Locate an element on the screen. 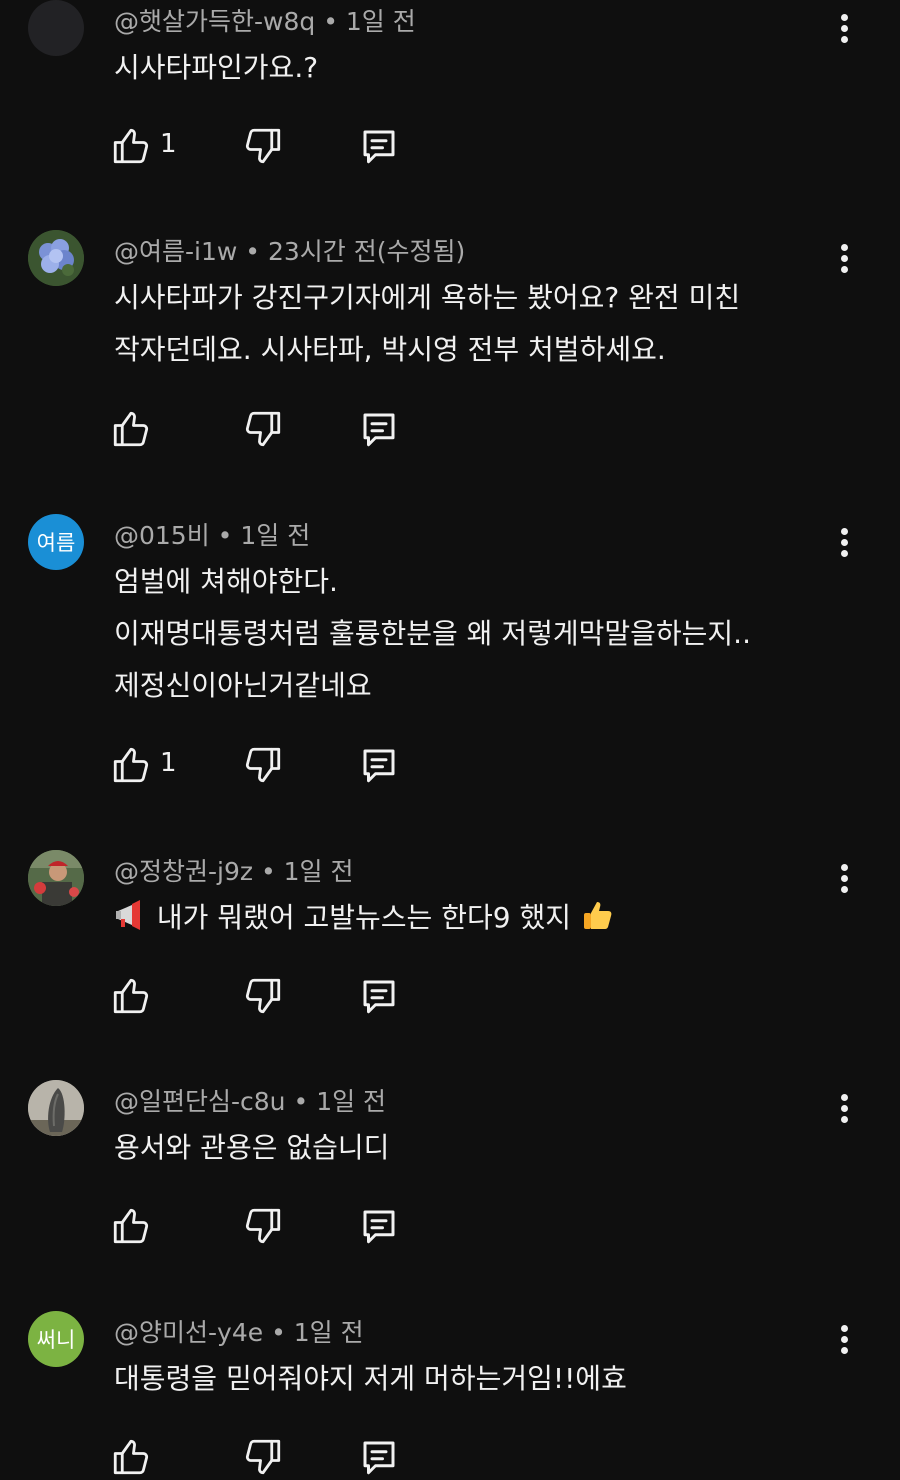 The width and height of the screenshot is (900, 1480). comment-author: @015비 is located at coordinates (162, 535).